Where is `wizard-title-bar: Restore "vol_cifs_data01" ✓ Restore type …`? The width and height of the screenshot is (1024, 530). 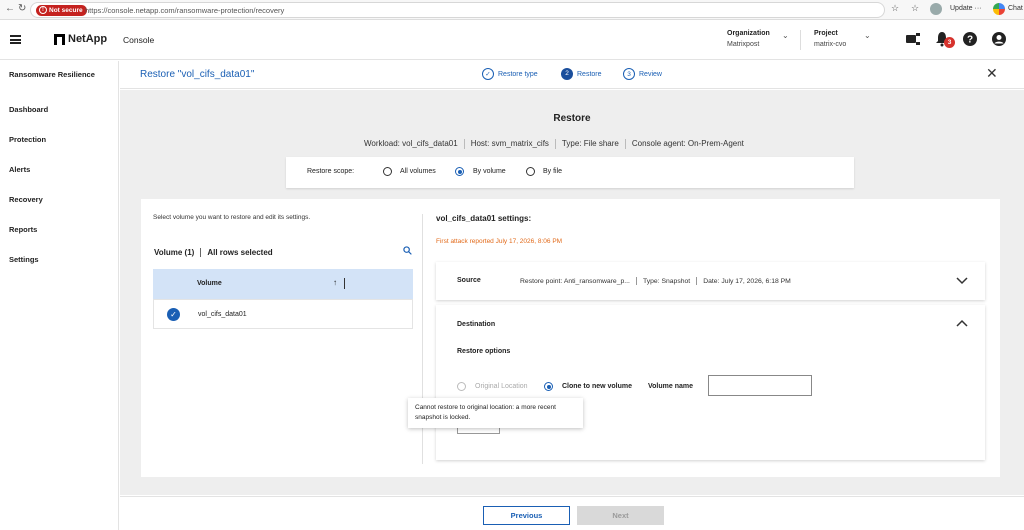
wizard-title-bar: Restore "vol_cifs_data01" ✓ Restore type … is located at coordinates (572, 75).